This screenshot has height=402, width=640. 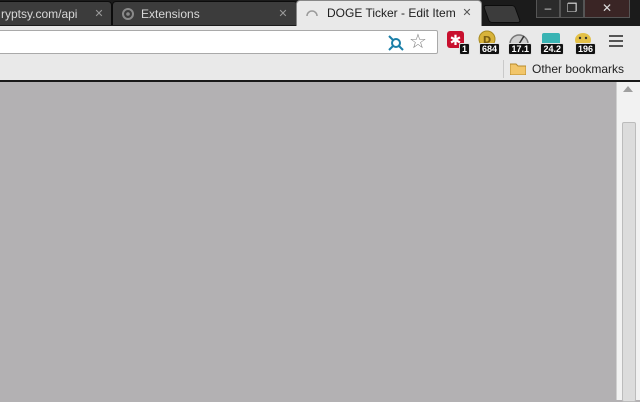 I want to click on maximize-button: ❐, so click(x=572, y=9).